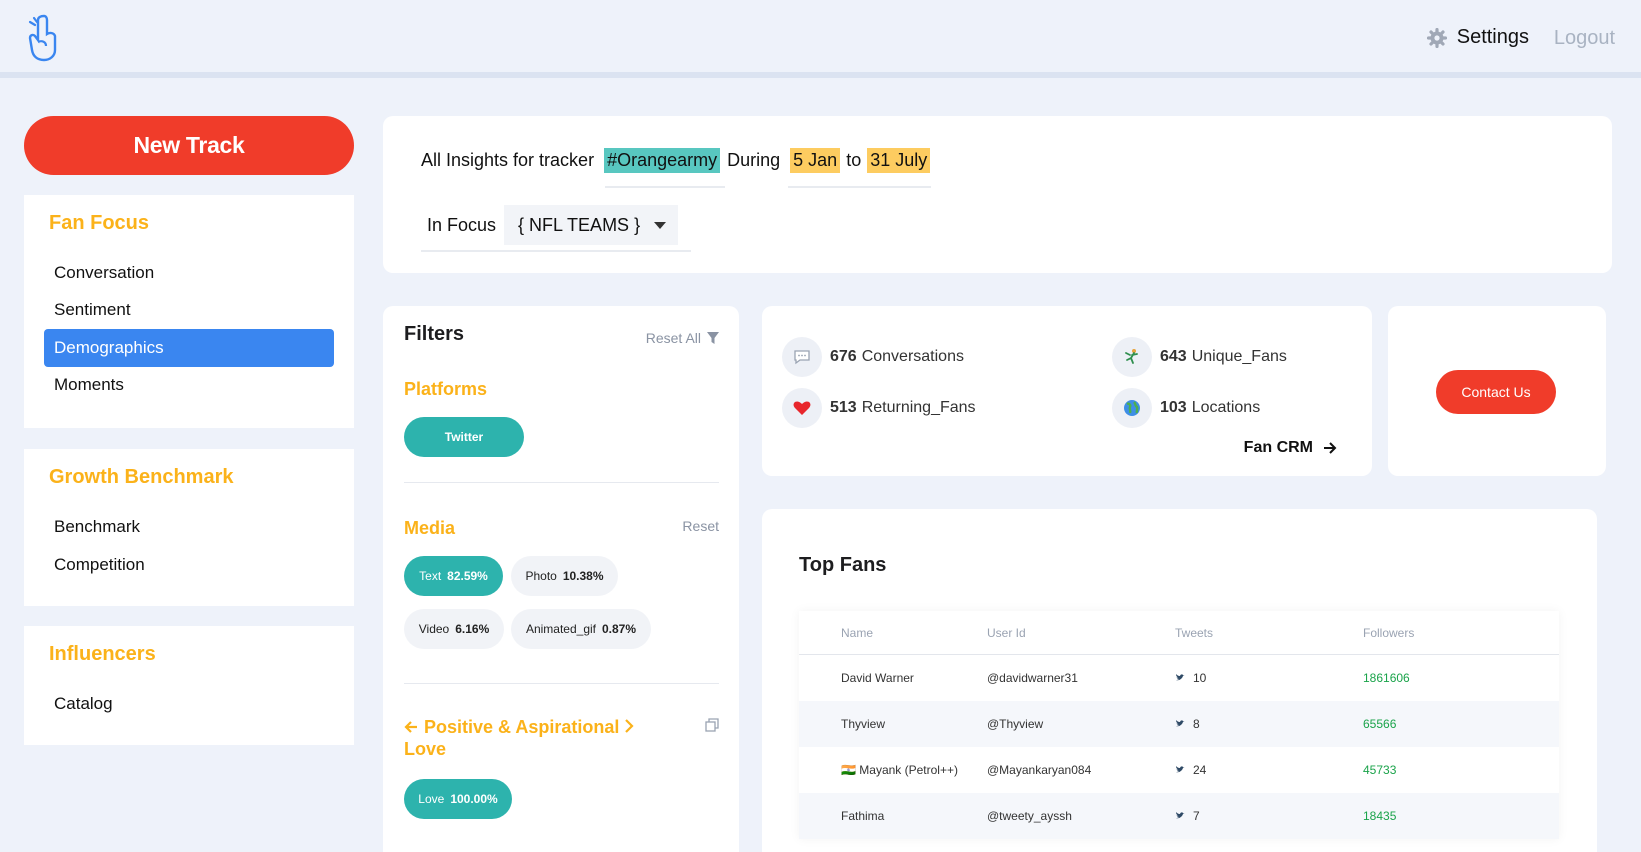 The width and height of the screenshot is (1641, 852). Describe the element at coordinates (877, 678) in the screenshot. I see `fan-name: David Warner` at that location.